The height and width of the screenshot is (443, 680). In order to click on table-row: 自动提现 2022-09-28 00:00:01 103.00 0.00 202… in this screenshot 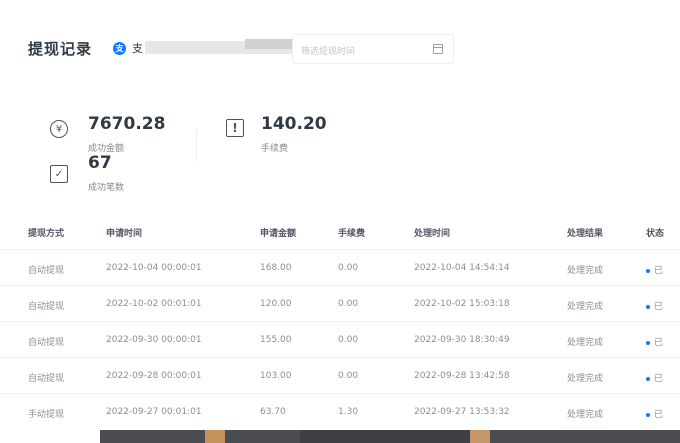, I will do `click(340, 376)`.